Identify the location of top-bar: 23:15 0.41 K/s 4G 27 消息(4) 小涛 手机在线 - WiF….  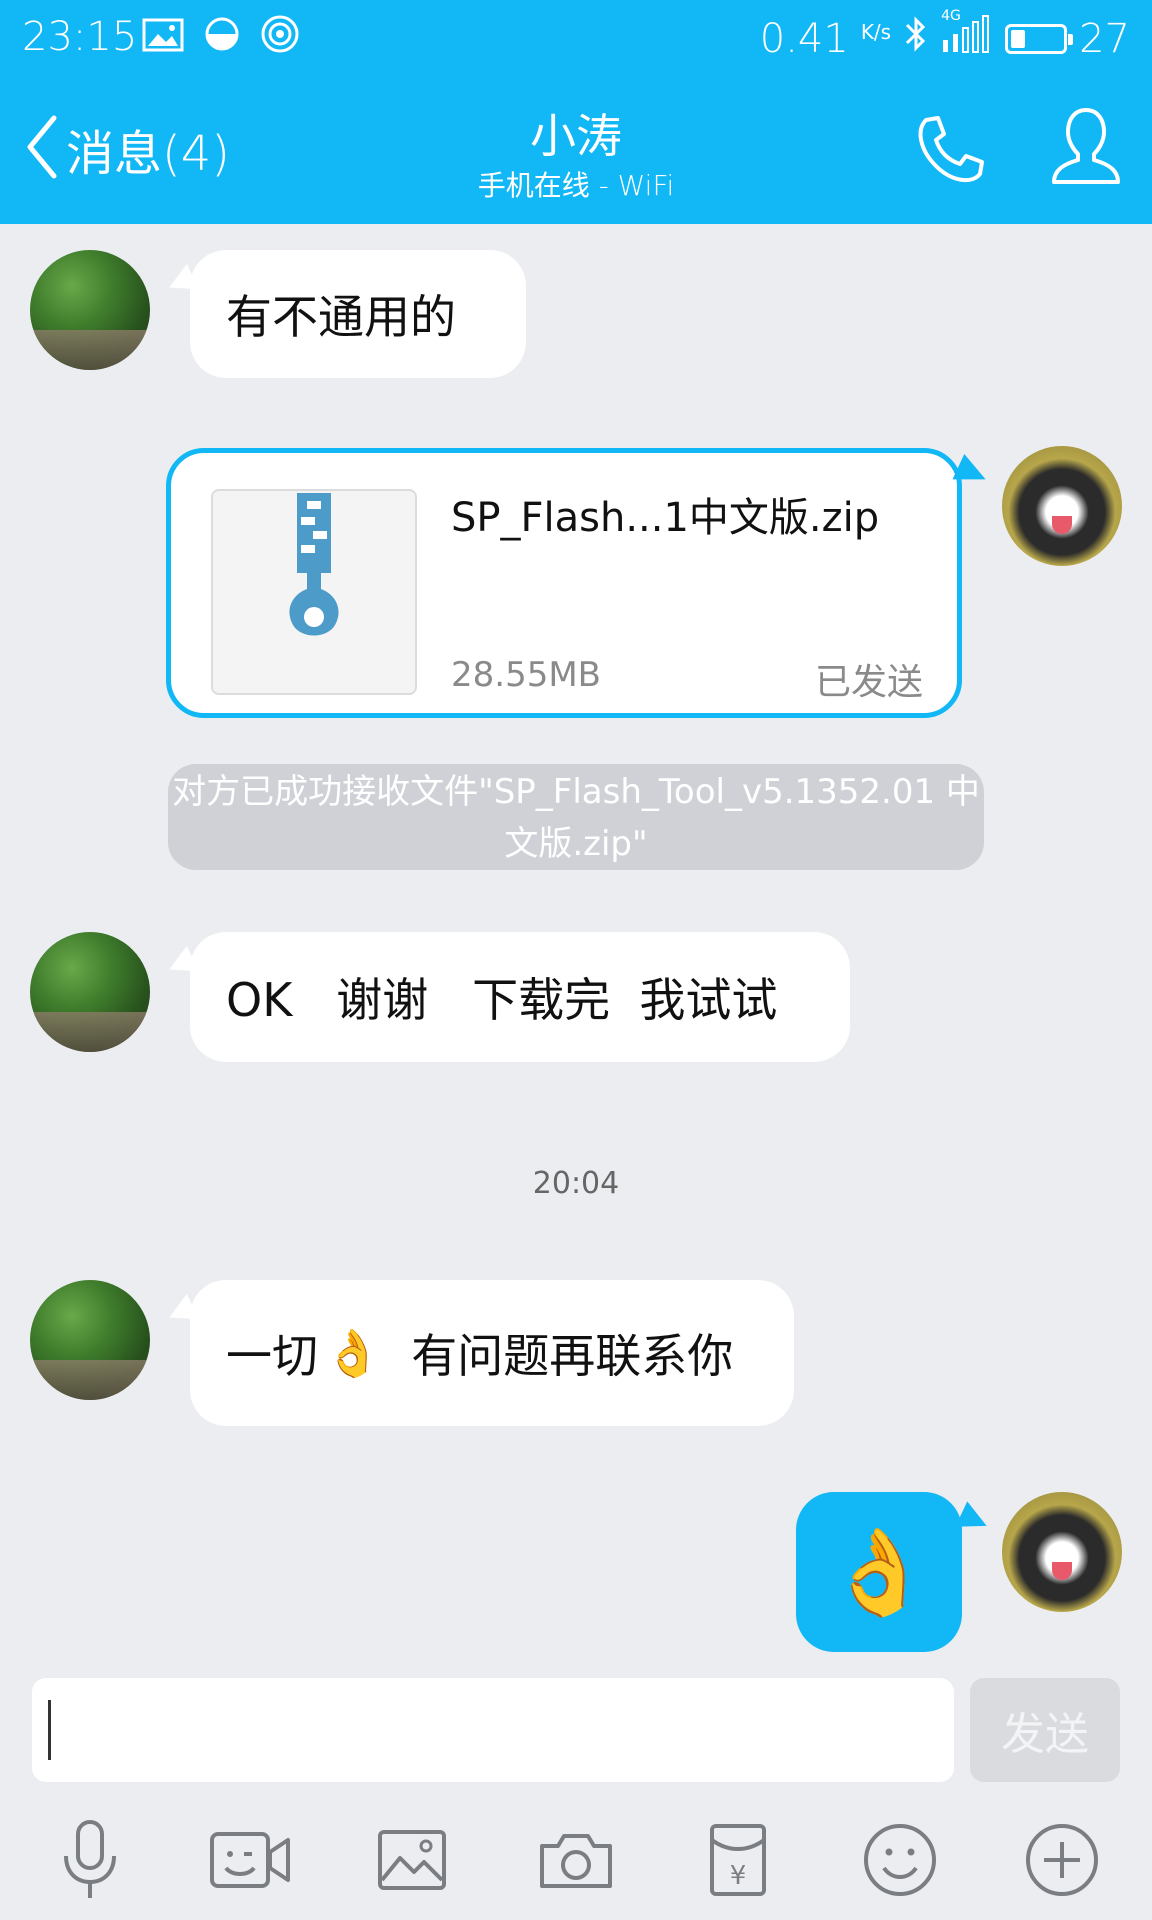
(576, 112).